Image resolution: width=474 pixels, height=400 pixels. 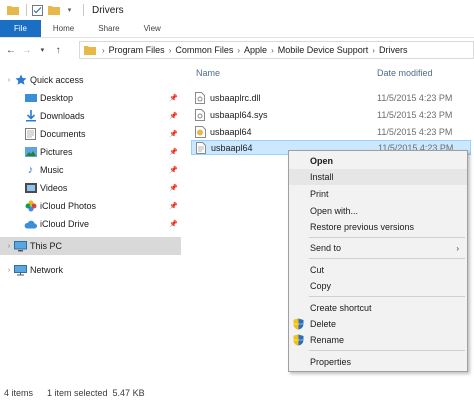 What do you see at coordinates (200, 131) in the screenshot?
I see `security-catalog-icon` at bounding box center [200, 131].